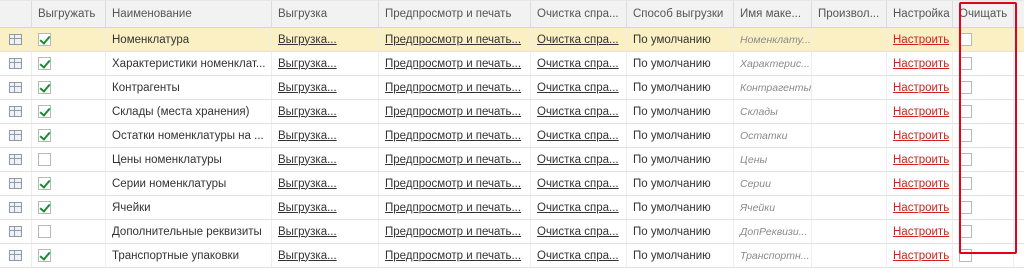 This screenshot has height=271, width=1024. Describe the element at coordinates (773, 207) in the screenshot. I see `layout-name-cell: Ячейки` at that location.